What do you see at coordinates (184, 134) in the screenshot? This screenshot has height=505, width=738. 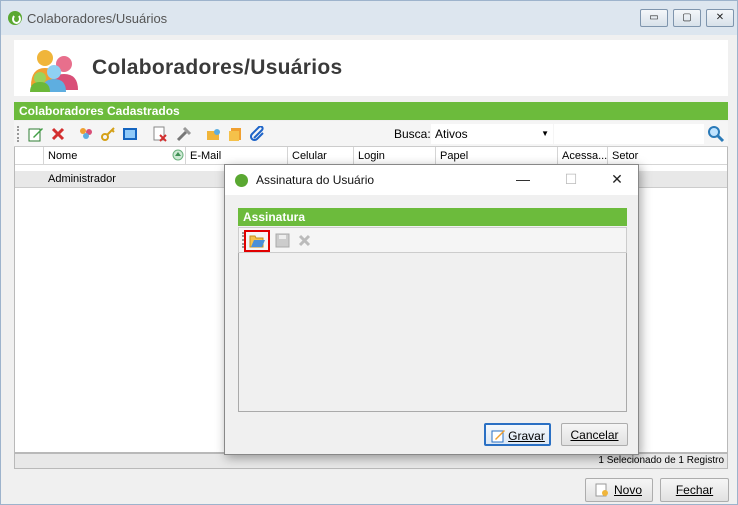 I see `tools-icon` at bounding box center [184, 134].